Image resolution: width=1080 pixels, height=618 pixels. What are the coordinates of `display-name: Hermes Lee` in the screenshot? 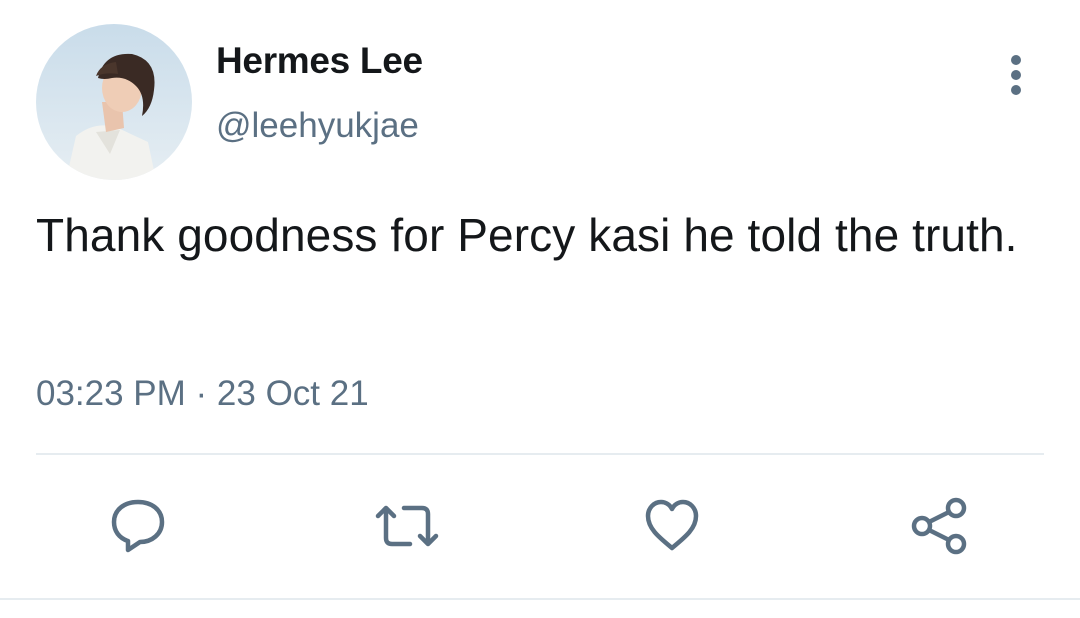 It's located at (319, 61).